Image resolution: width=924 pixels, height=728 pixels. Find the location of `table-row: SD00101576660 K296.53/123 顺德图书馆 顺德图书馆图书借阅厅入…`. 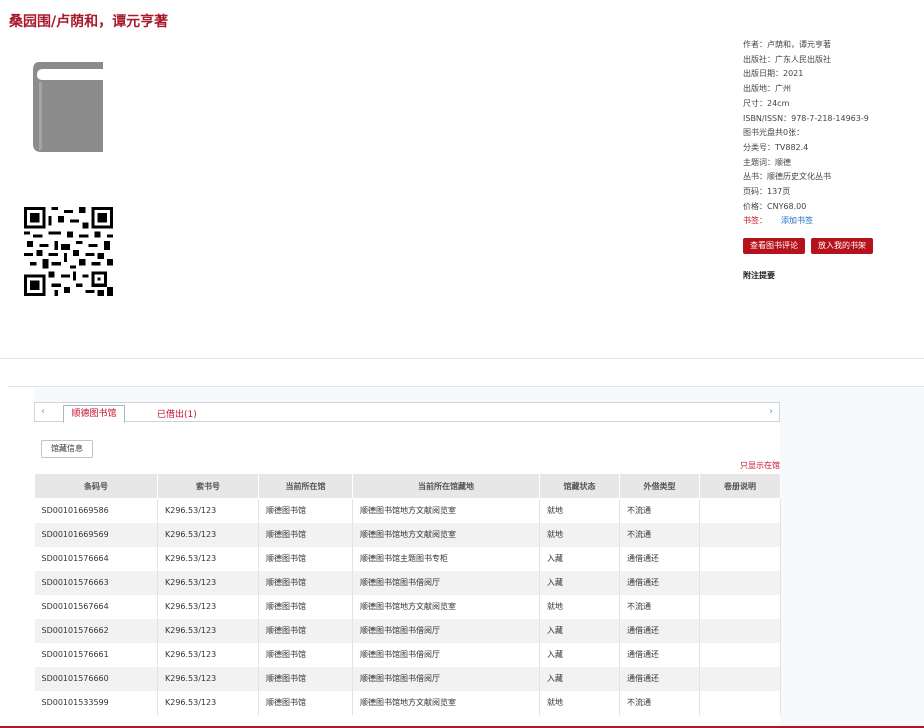

table-row: SD00101576660 K296.53/123 顺德图书馆 顺德图书馆图书借阅厅入… is located at coordinates (407, 678).